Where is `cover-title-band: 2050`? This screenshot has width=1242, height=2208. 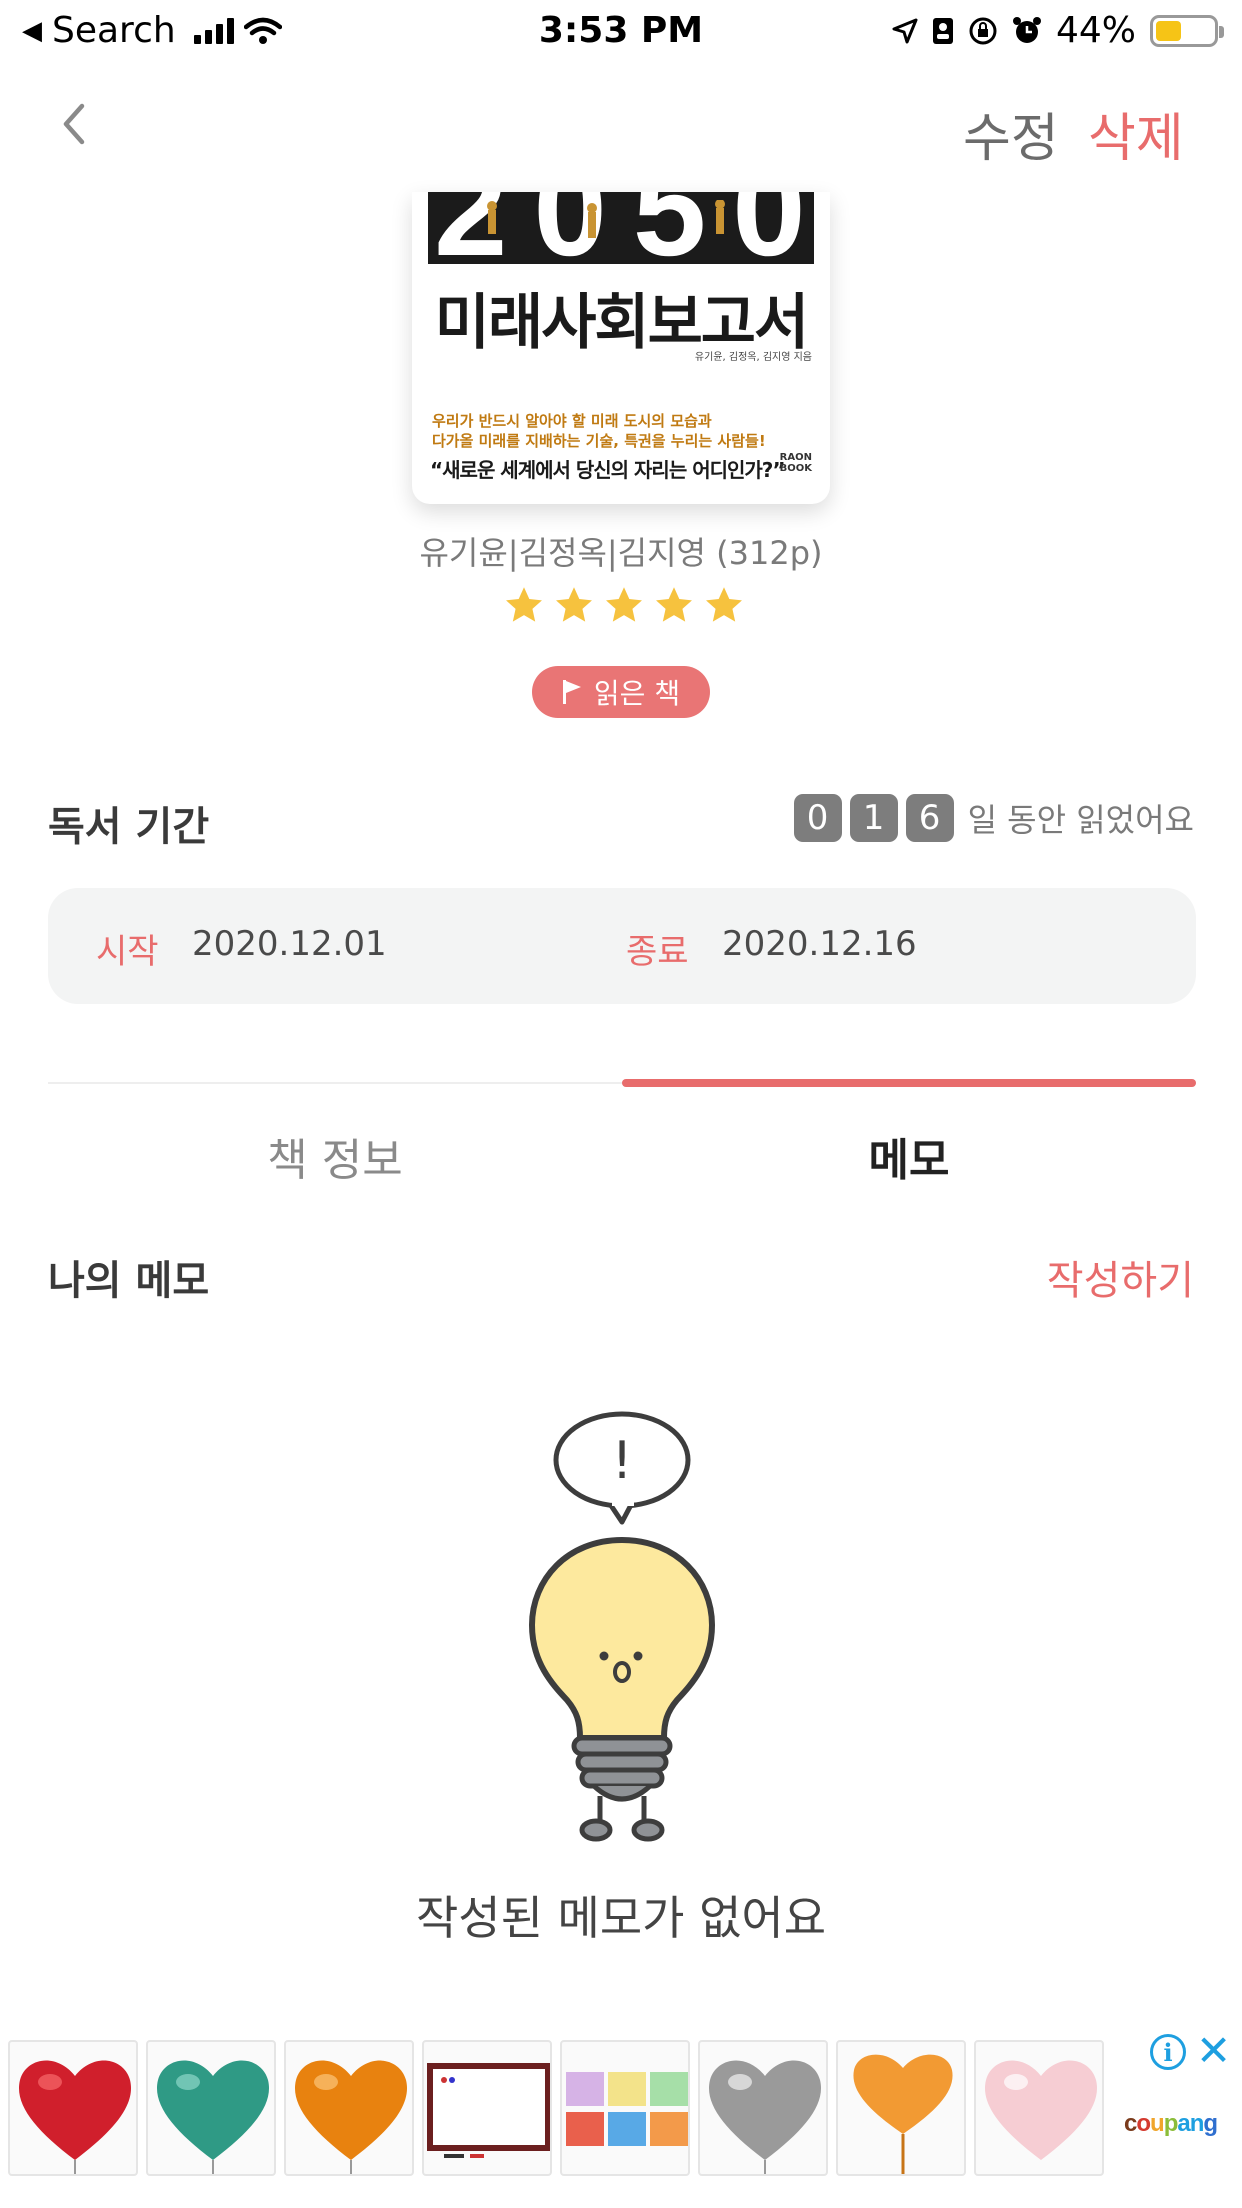 cover-title-band: 2050 is located at coordinates (621, 228).